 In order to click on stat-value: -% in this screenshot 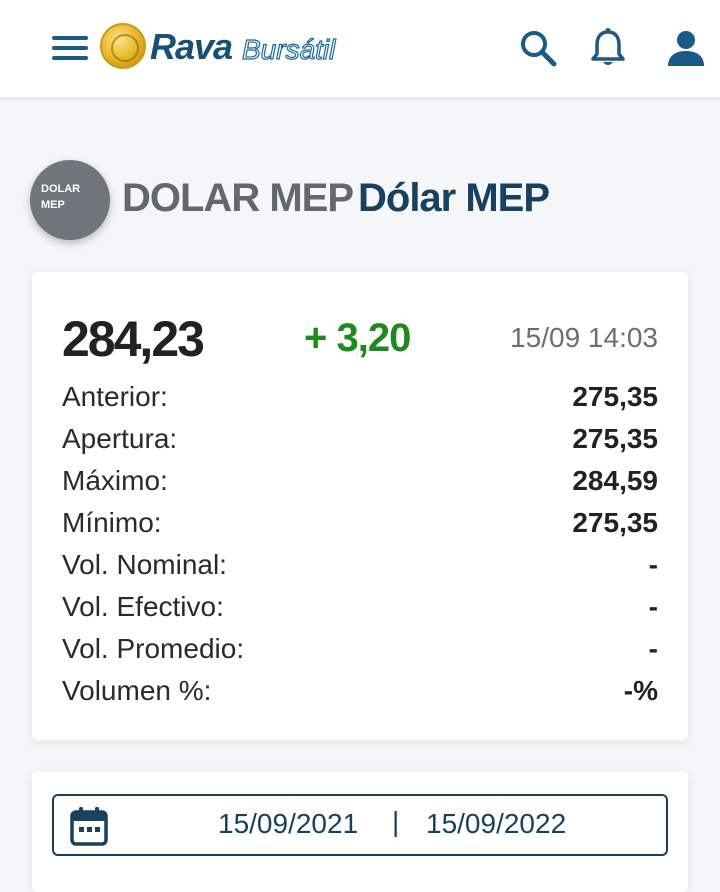, I will do `click(640, 690)`.